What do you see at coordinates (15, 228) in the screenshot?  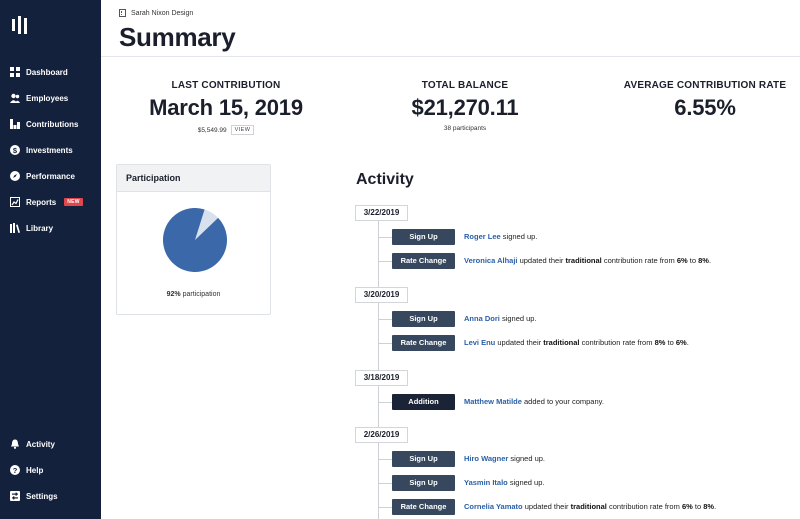 I see `books-icon` at bounding box center [15, 228].